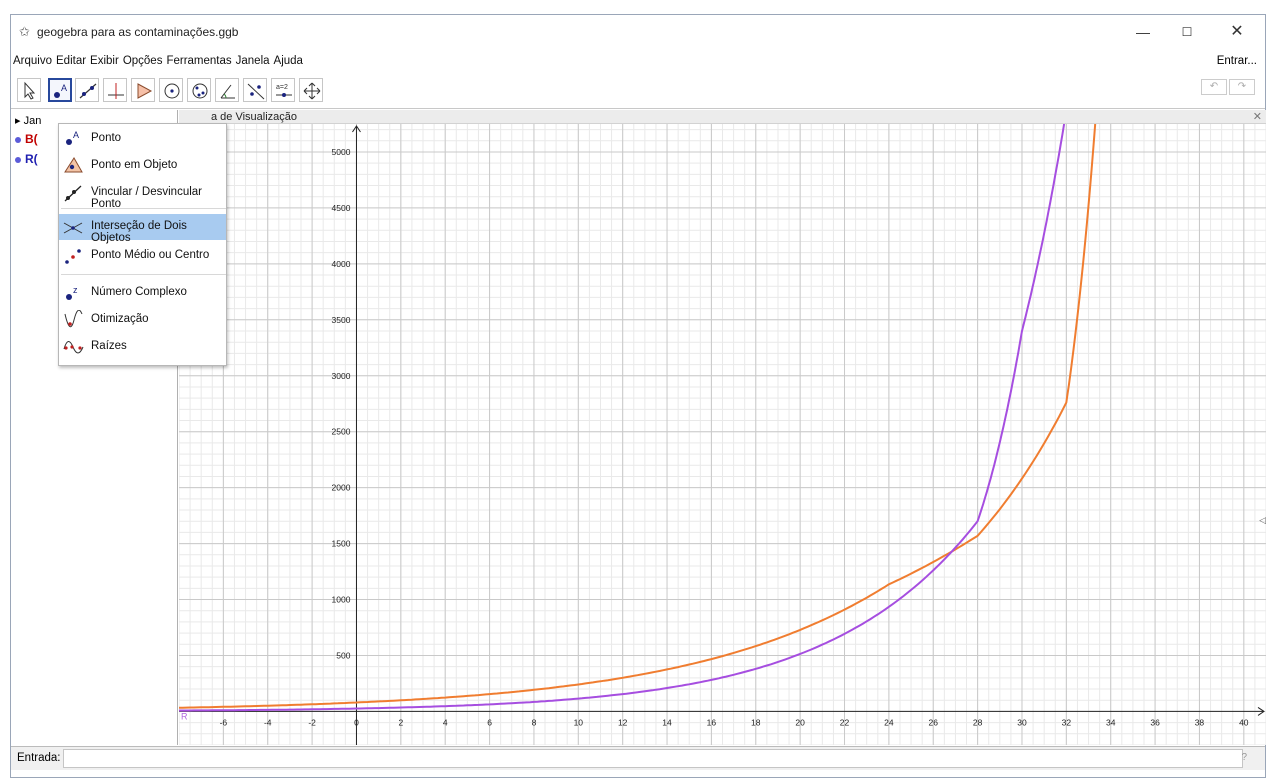 Image resolution: width=1272 pixels, height=782 pixels. I want to click on redo-button: ↷, so click(1242, 87).